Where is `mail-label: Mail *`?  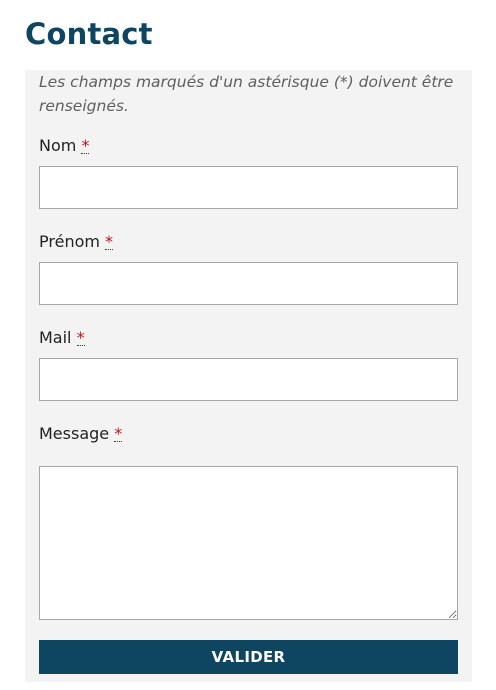 mail-label: Mail * is located at coordinates (62, 338).